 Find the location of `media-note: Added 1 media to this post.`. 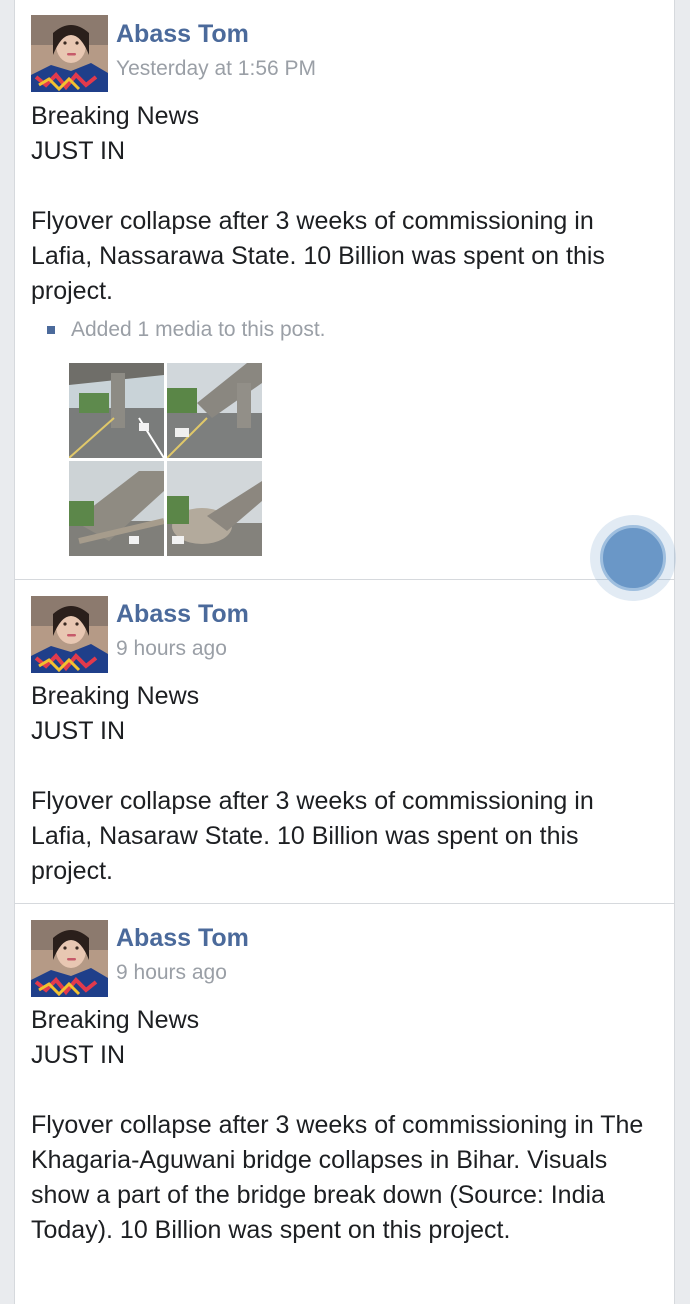

media-note: Added 1 media to this post. is located at coordinates (185, 330).